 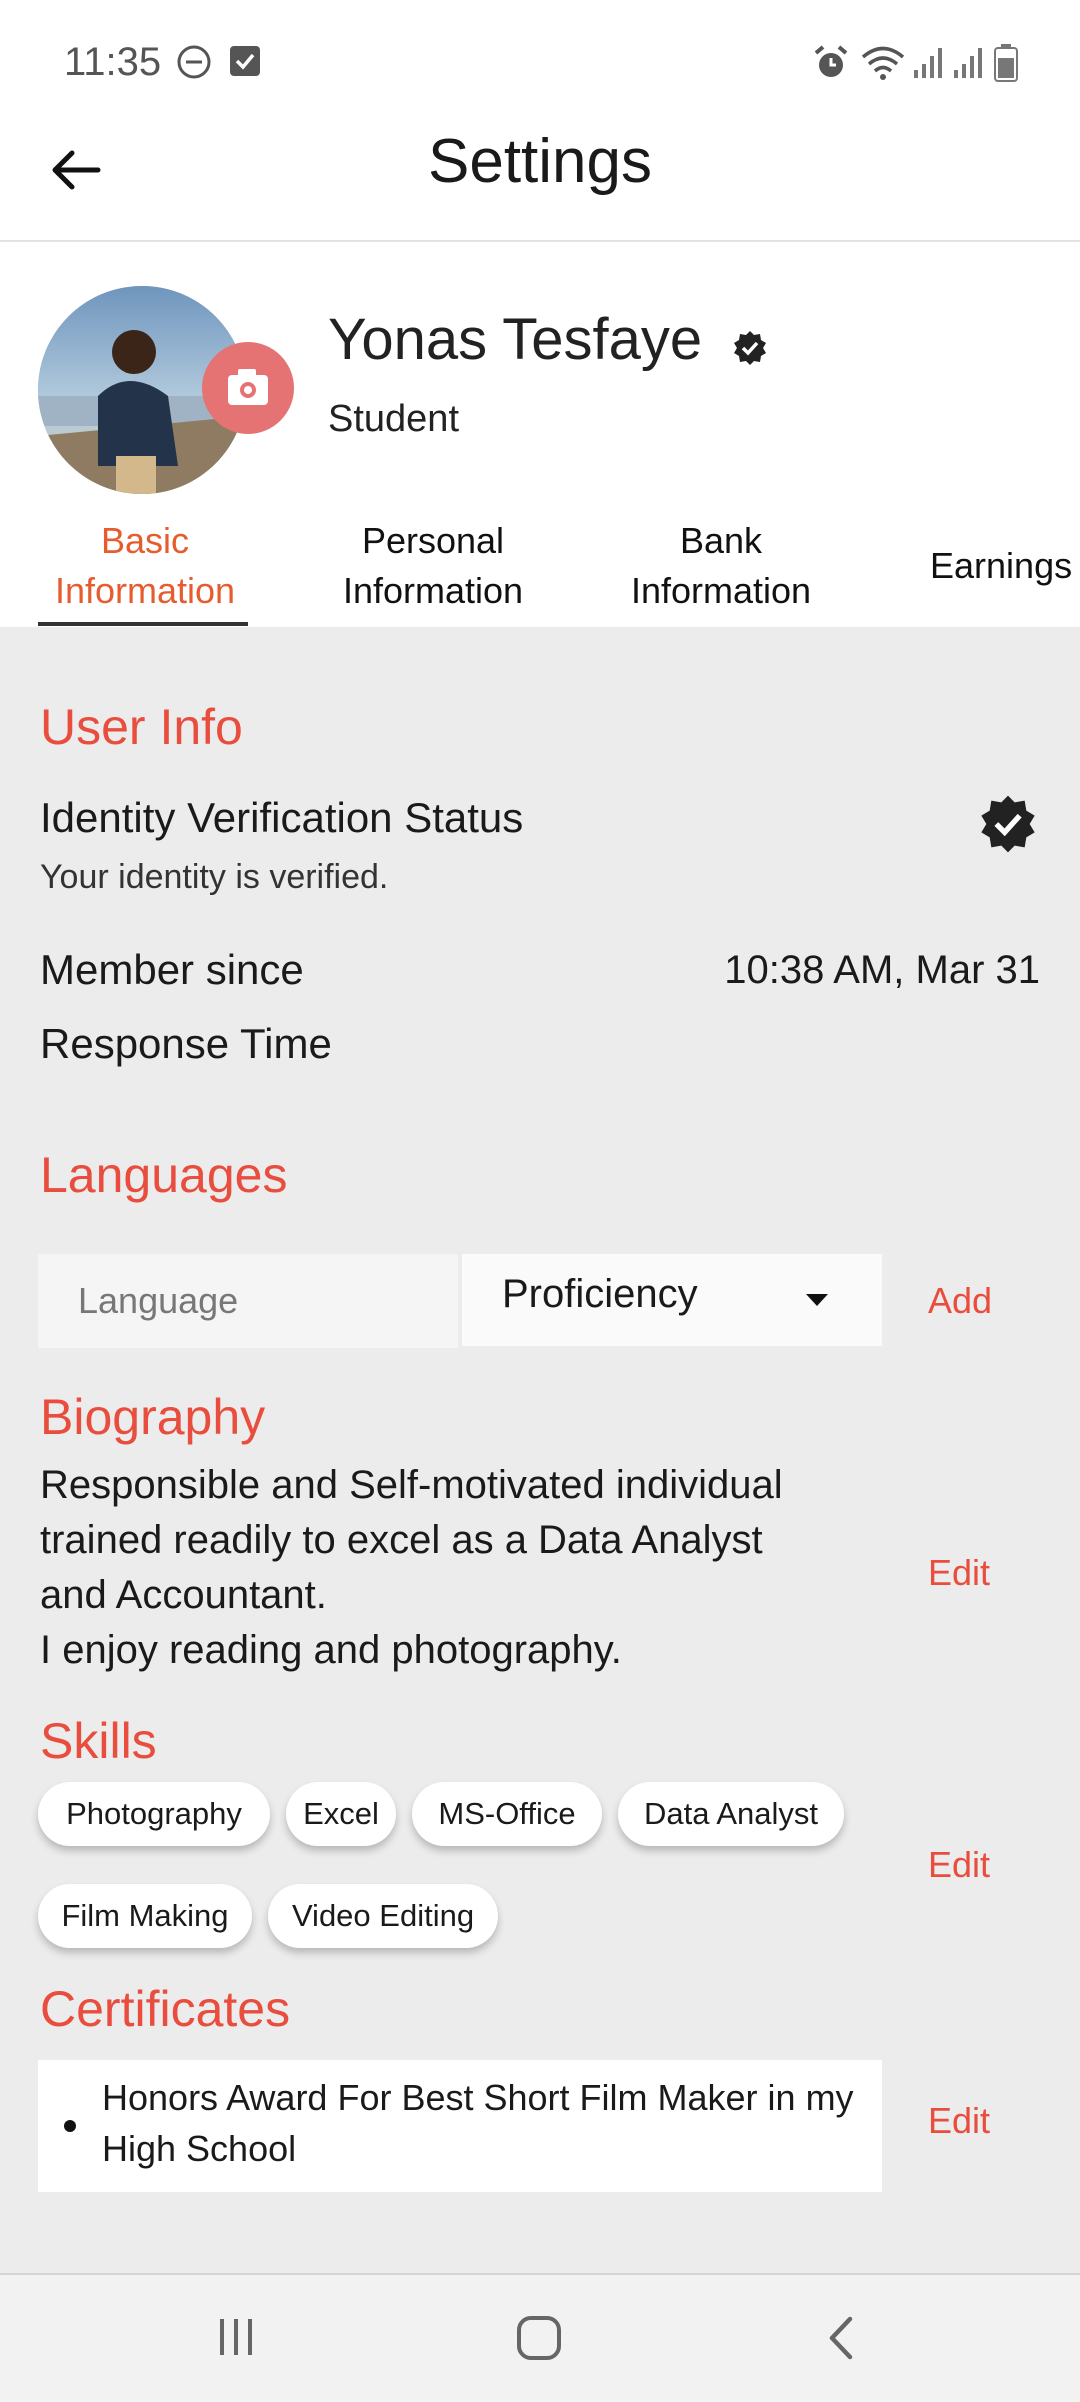 What do you see at coordinates (186, 1043) in the screenshot?
I see `response-time-label: Response Time` at bounding box center [186, 1043].